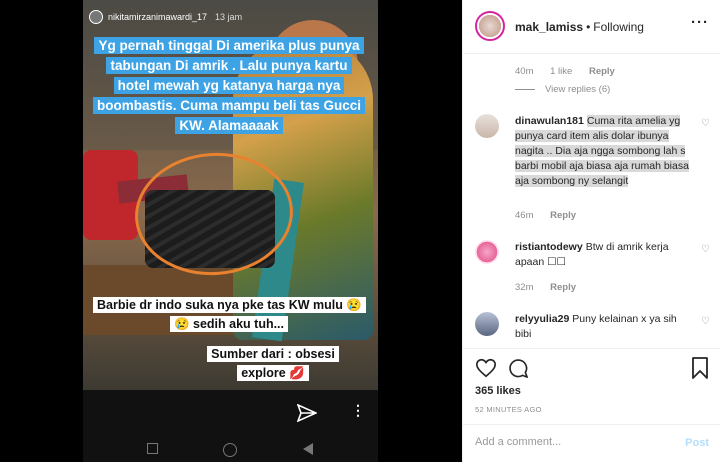  I want to click on comment-item: relyyulia29 Puny kelainan x ya sih bibi ♡, so click(593, 330).